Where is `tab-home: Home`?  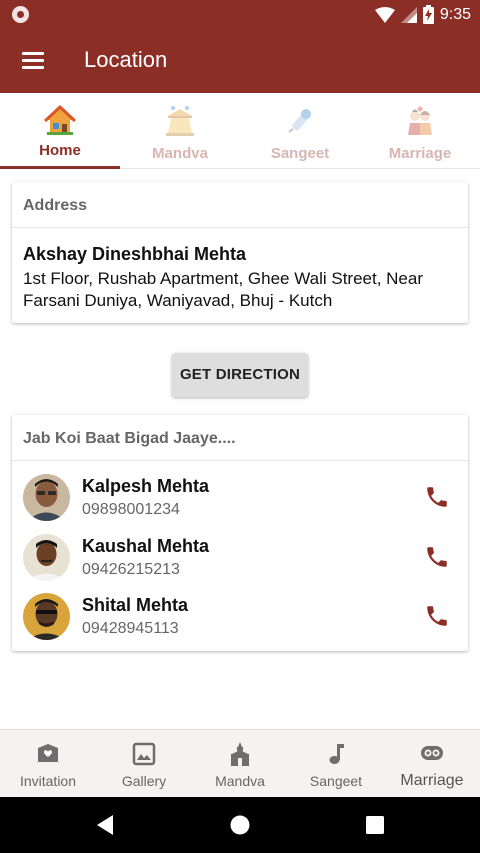 tab-home: Home is located at coordinates (60, 131).